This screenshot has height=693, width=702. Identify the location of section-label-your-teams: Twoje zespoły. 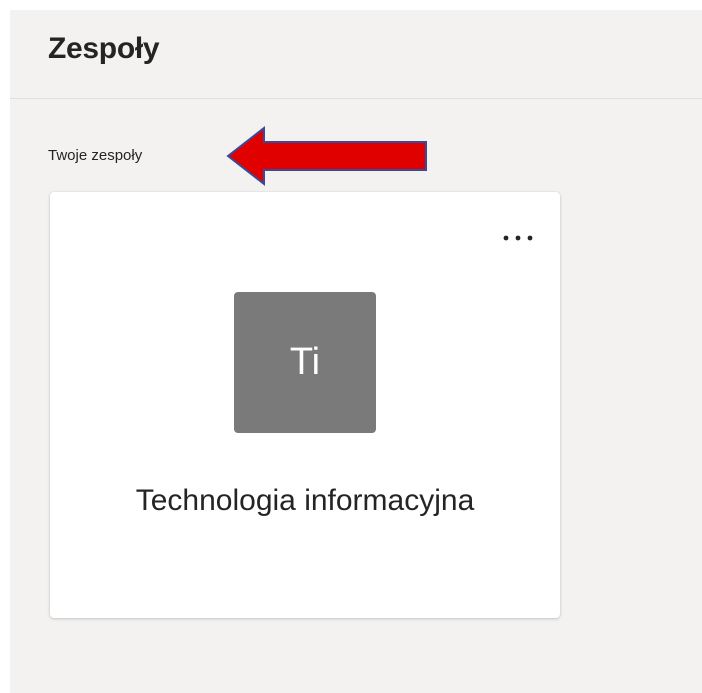
(95, 155).